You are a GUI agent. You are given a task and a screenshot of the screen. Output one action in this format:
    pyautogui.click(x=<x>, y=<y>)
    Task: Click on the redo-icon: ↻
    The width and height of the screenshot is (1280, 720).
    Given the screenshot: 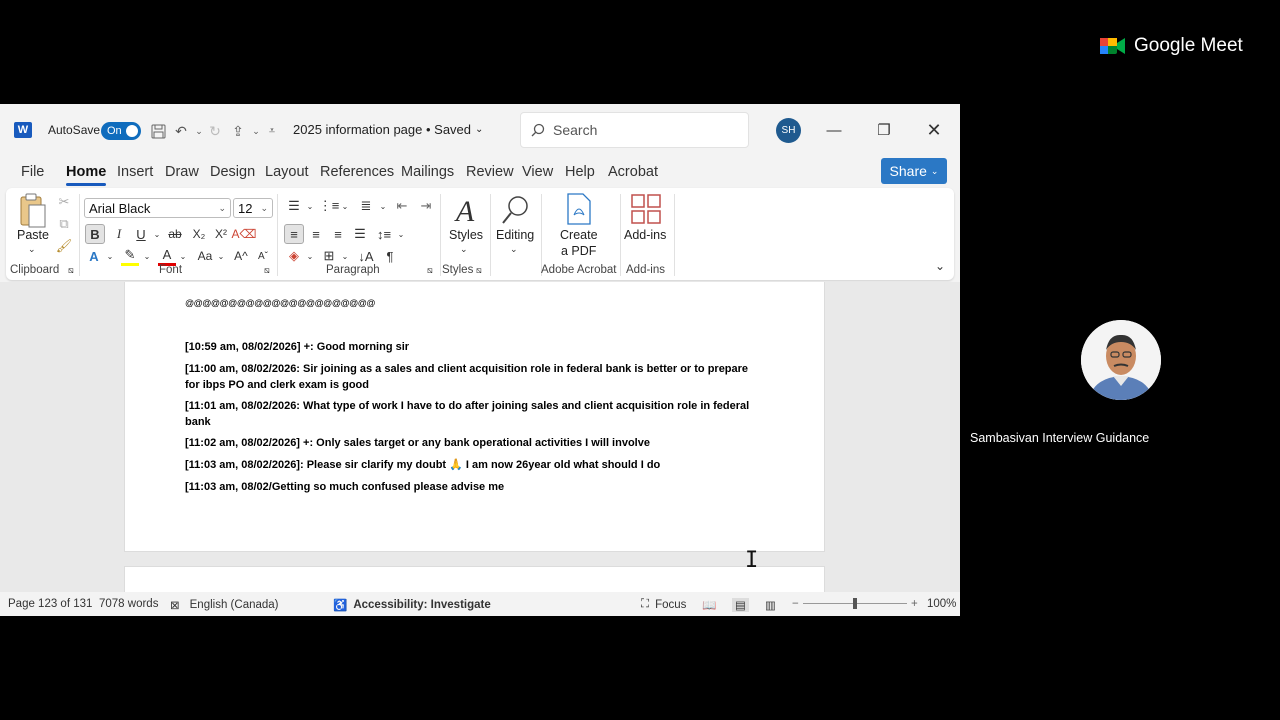 What is the action you would take?
    pyautogui.click(x=215, y=131)
    